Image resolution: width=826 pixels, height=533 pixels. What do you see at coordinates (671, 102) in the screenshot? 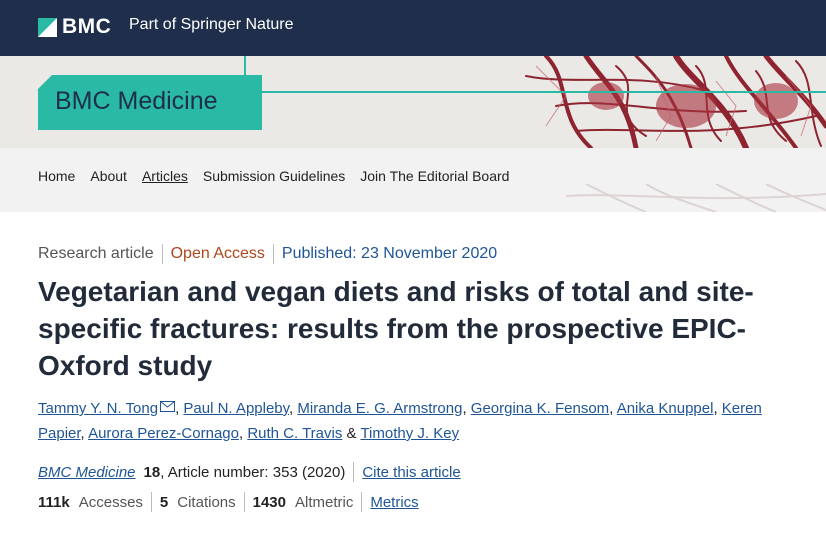
I see `vascular-illustration` at bounding box center [671, 102].